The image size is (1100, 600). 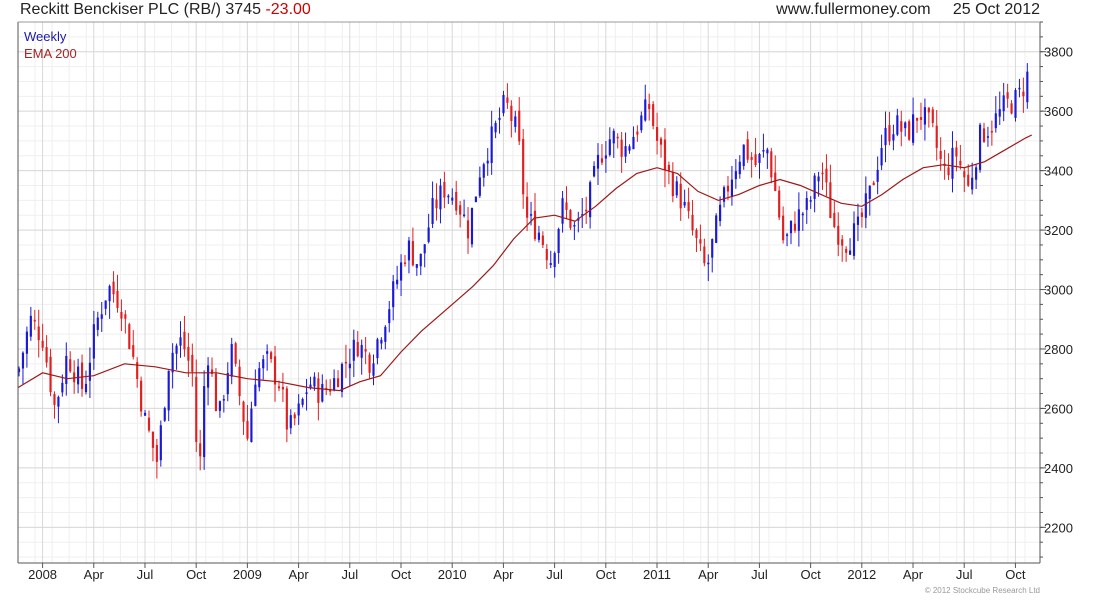 I want to click on y-tick-label: 3000, so click(x=1058, y=290).